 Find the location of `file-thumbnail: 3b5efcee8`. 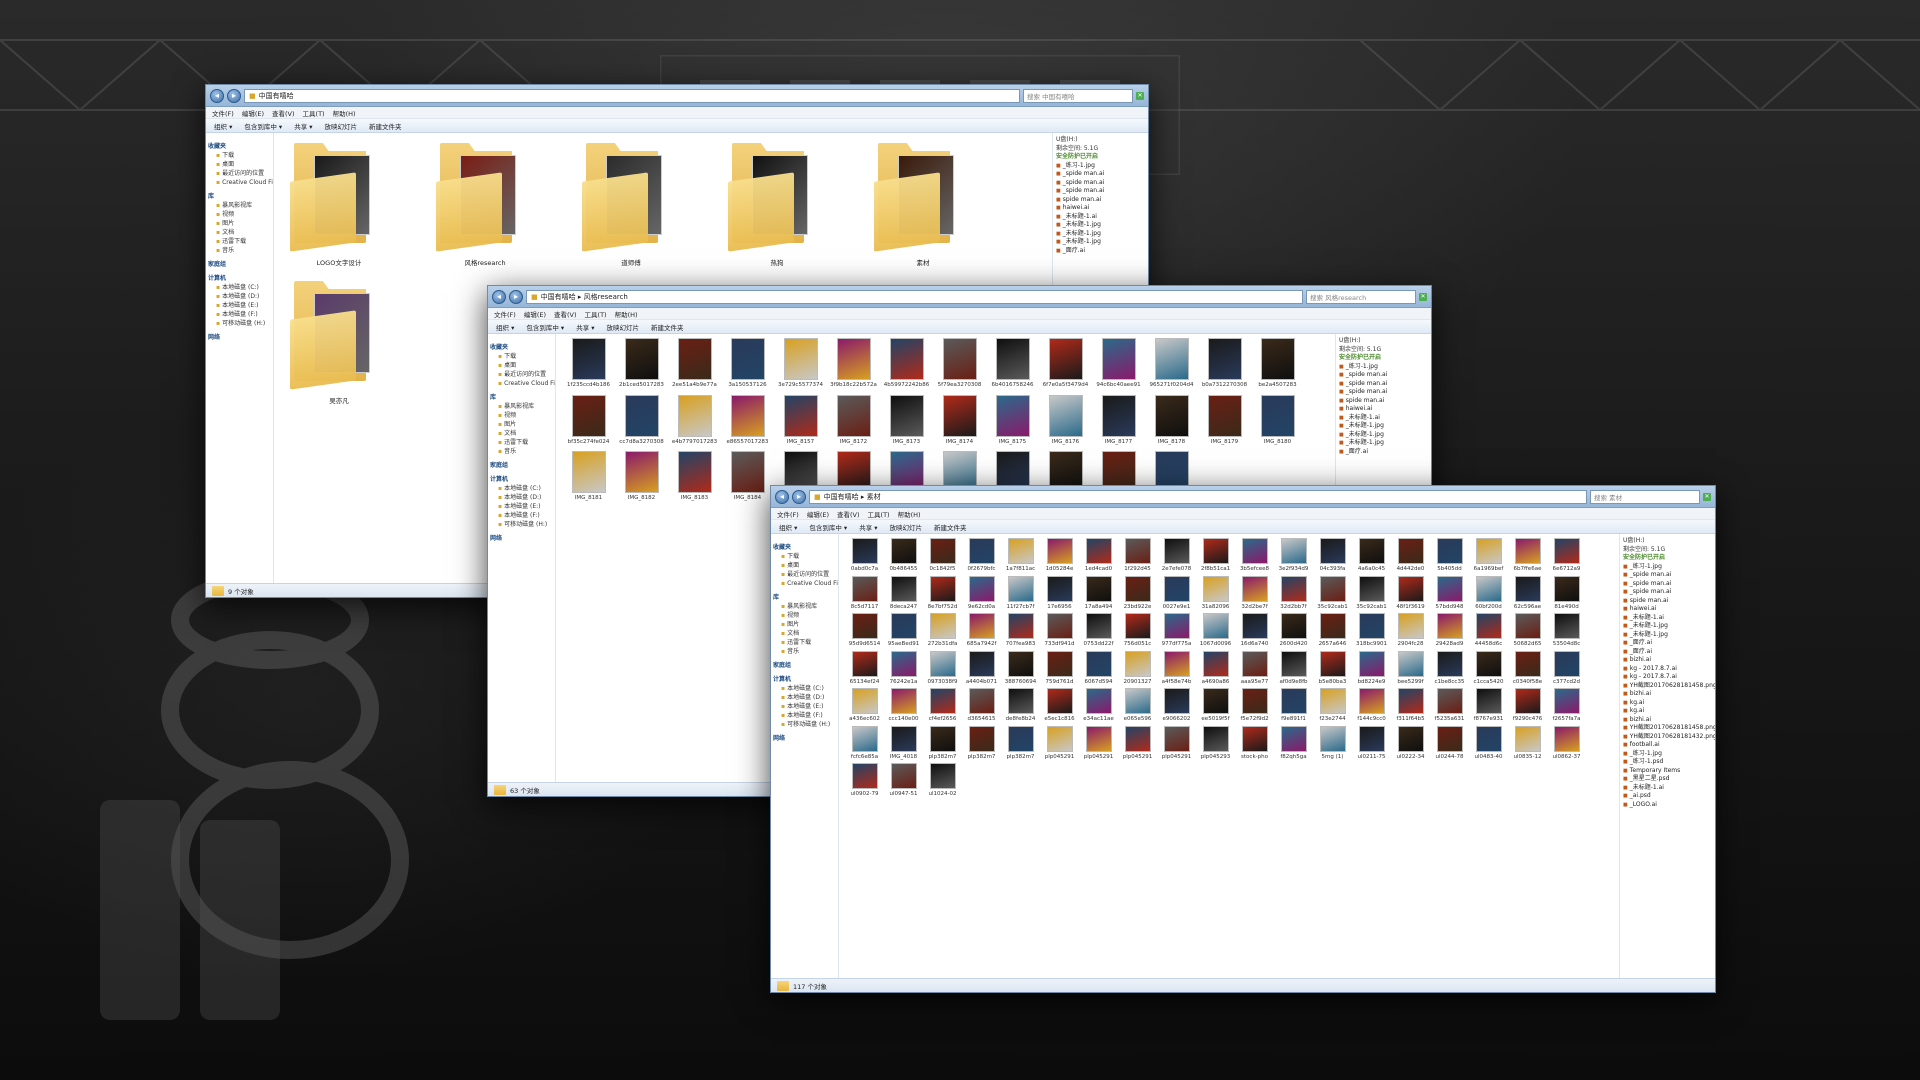

file-thumbnail: 3b5efcee8 is located at coordinates (1254, 555).